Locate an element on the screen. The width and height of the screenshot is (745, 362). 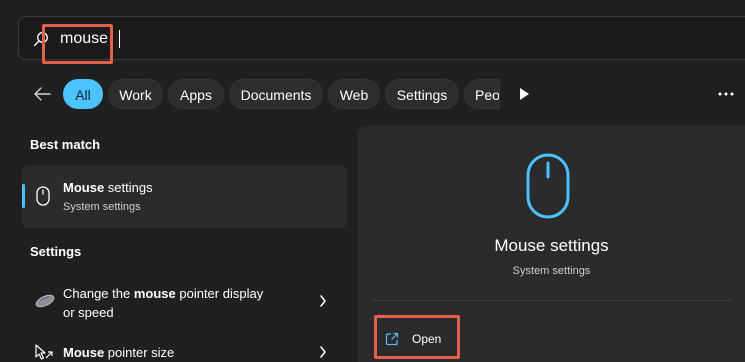
settings-heading: Settings is located at coordinates (56, 251).